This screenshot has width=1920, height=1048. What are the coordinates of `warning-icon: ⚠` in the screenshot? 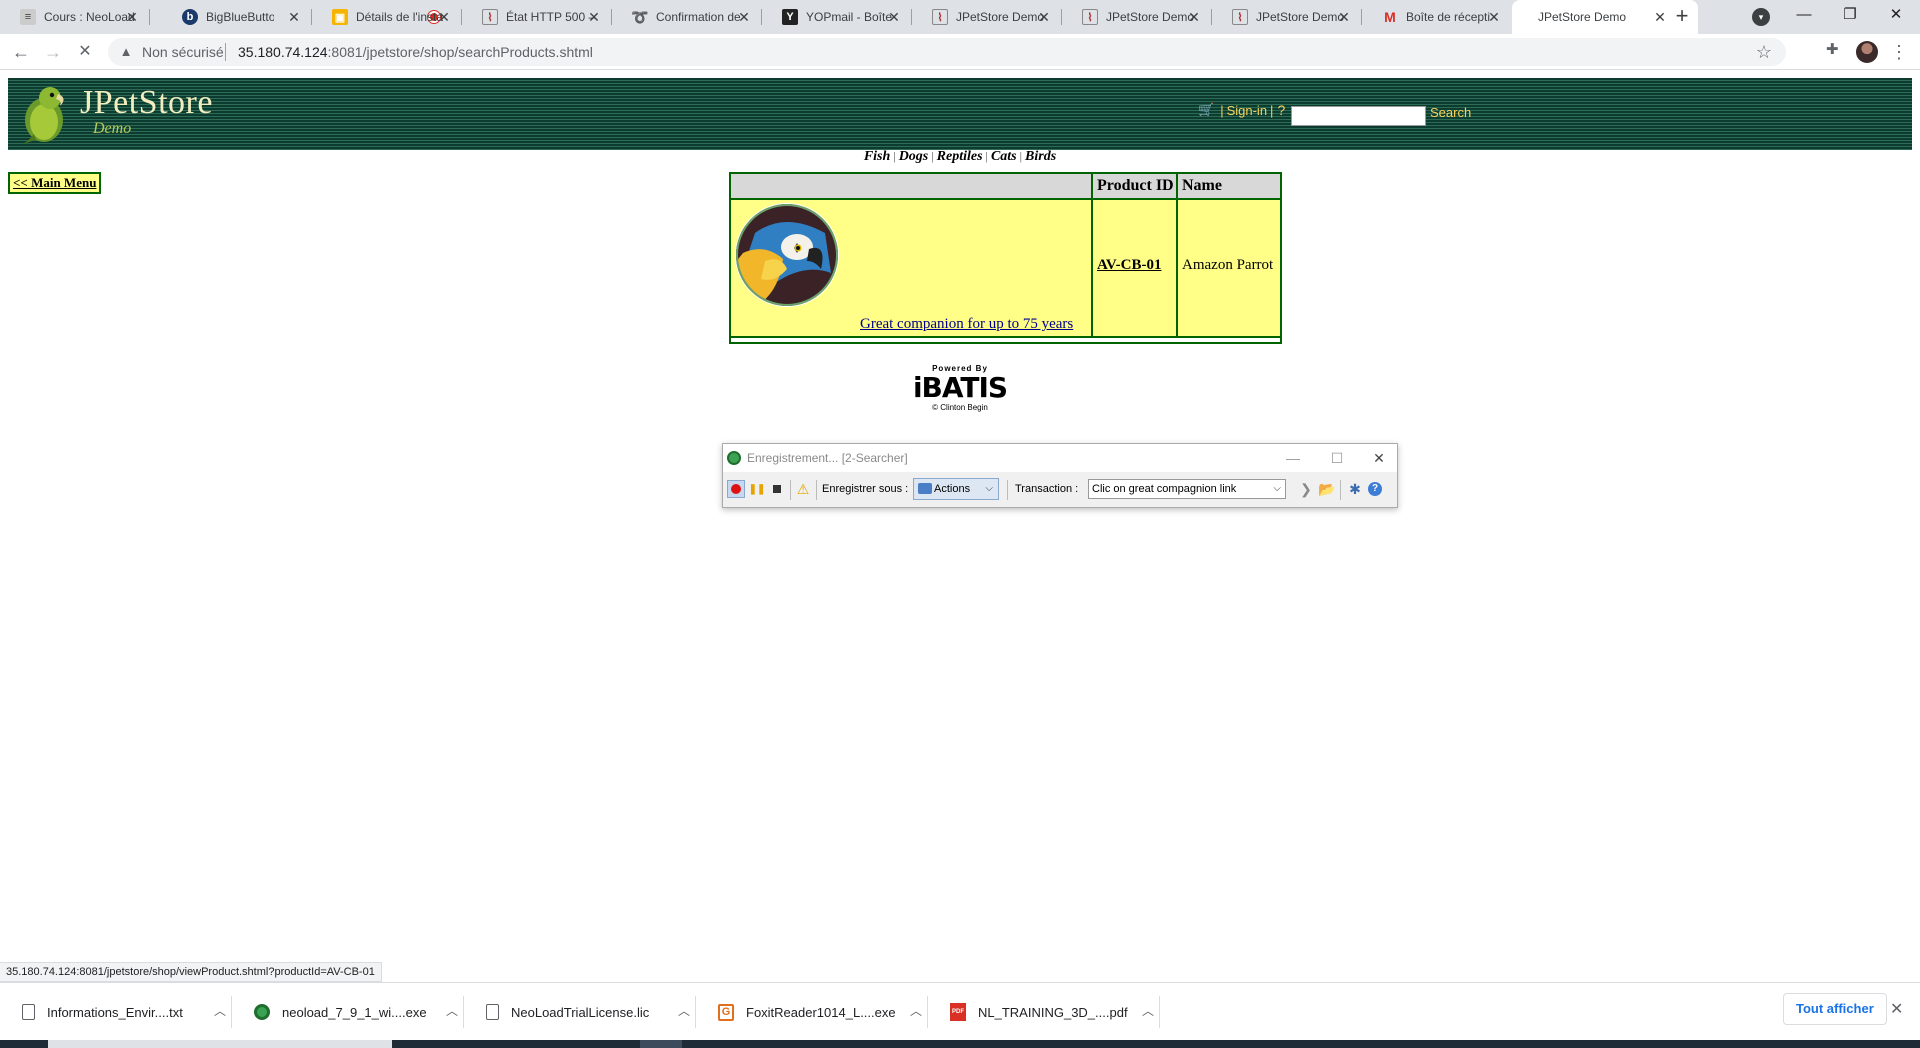 It's located at (803, 489).